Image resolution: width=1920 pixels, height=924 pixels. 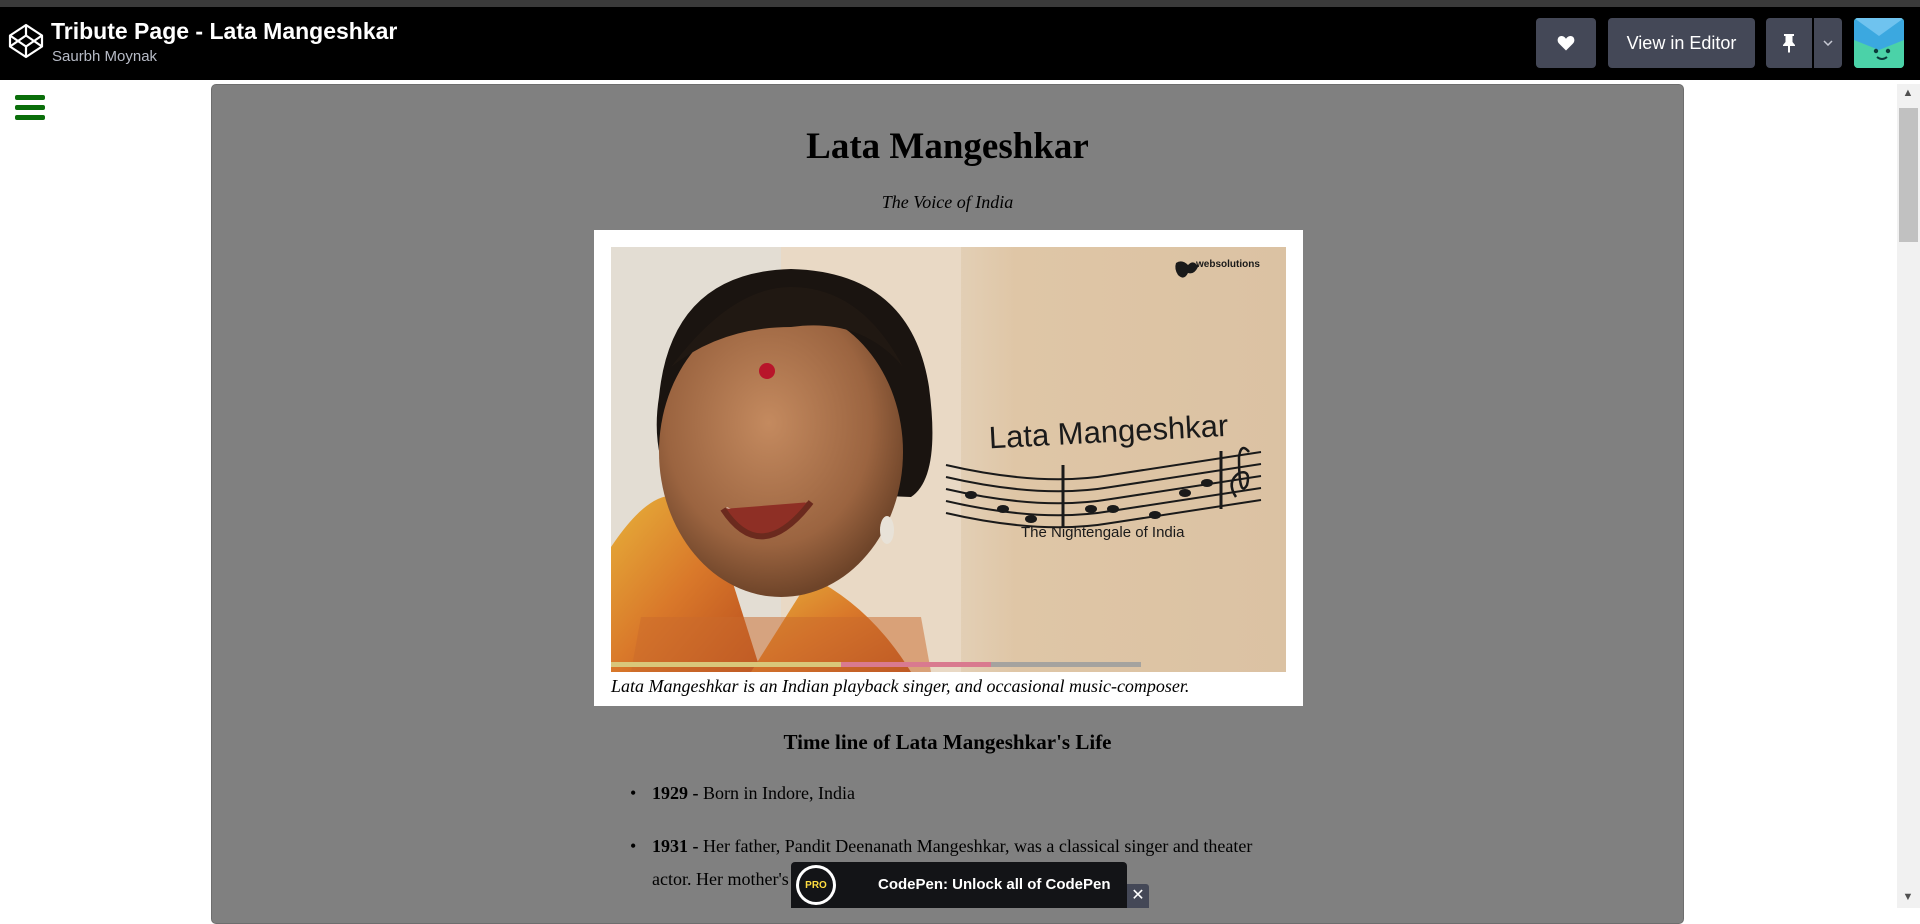 I want to click on close-icon: ✕, so click(x=1138, y=896).